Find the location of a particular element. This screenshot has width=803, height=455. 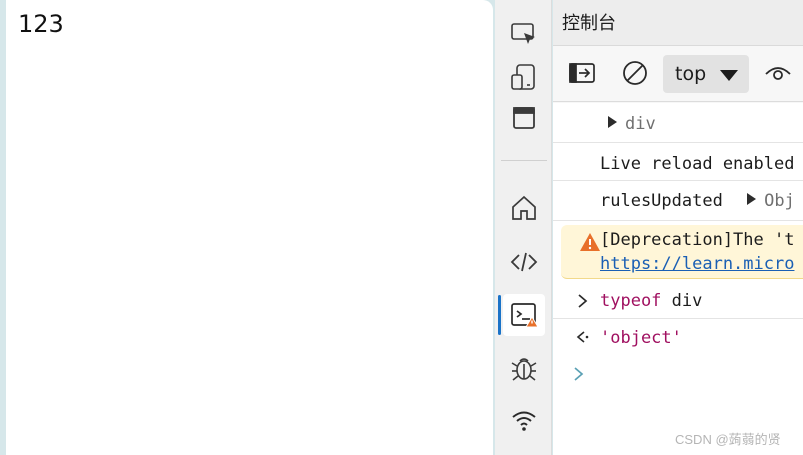

console-input-row: typeof div is located at coordinates (678, 301).